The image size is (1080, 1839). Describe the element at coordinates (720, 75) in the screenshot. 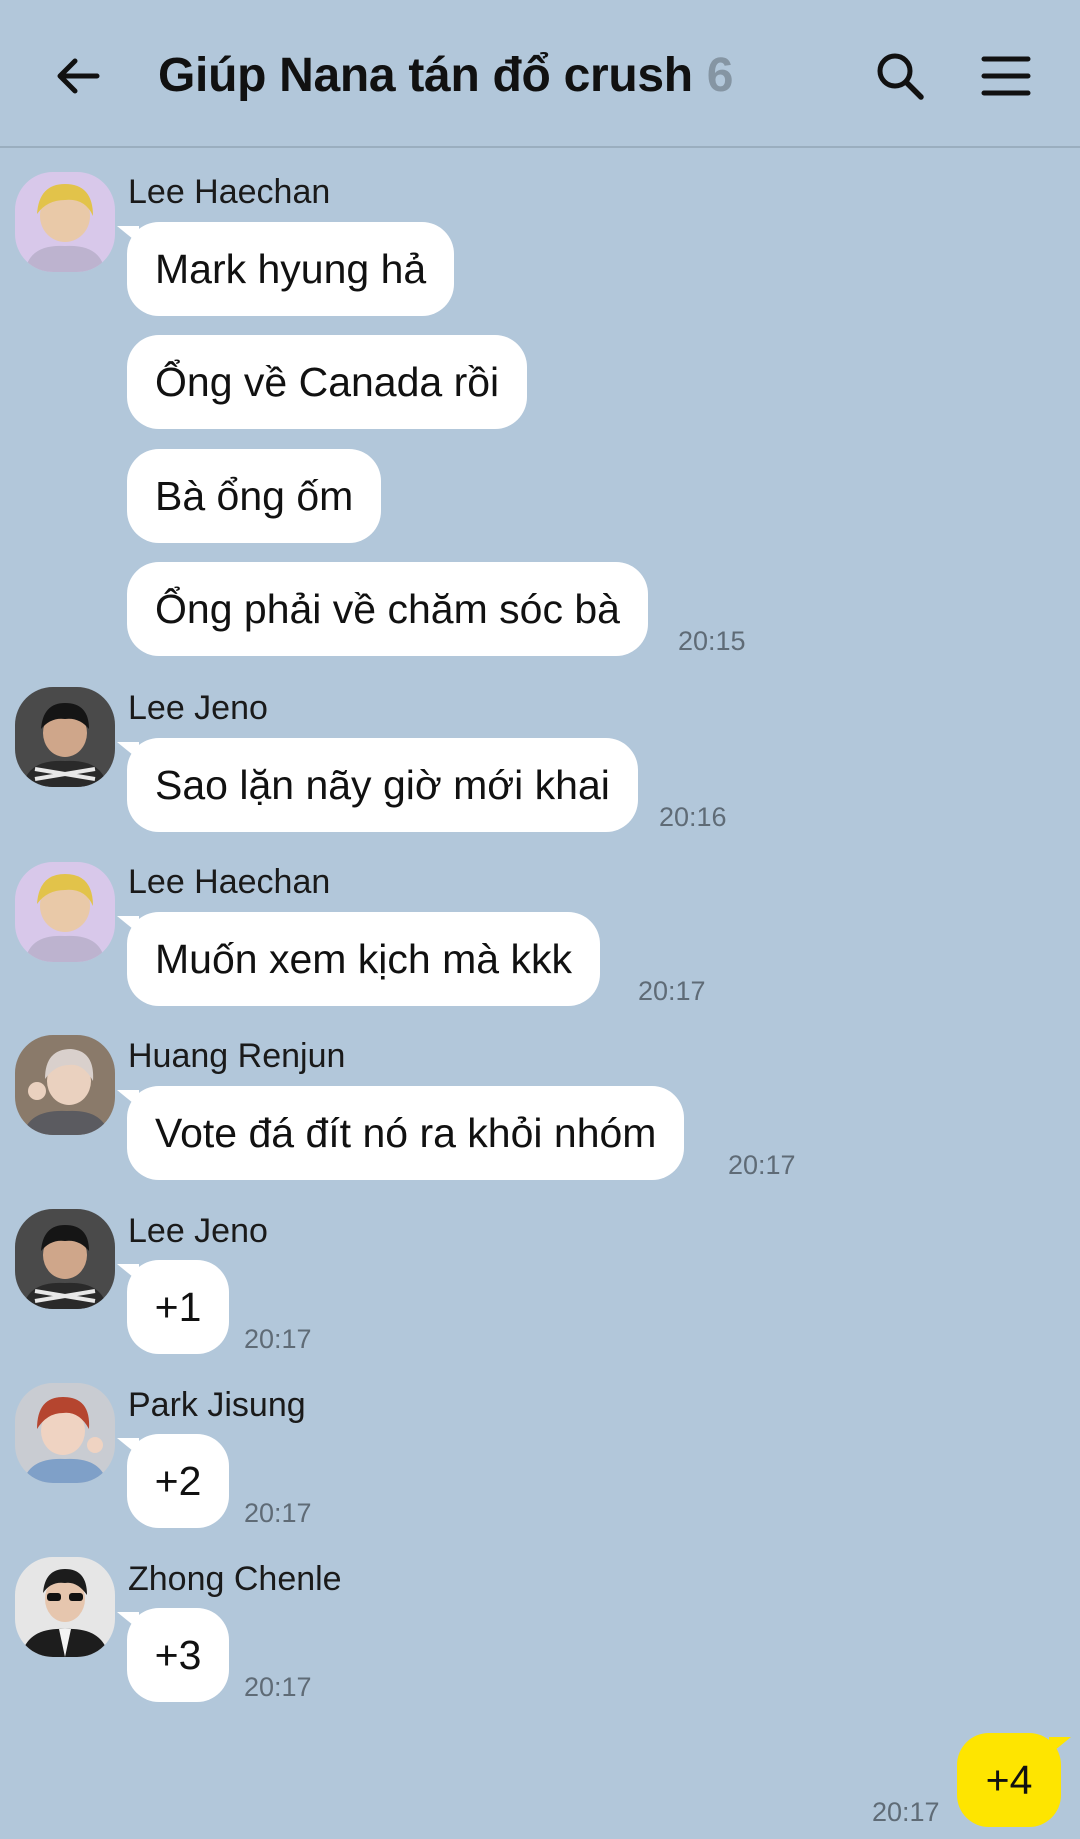

I see `member-count: 6` at that location.